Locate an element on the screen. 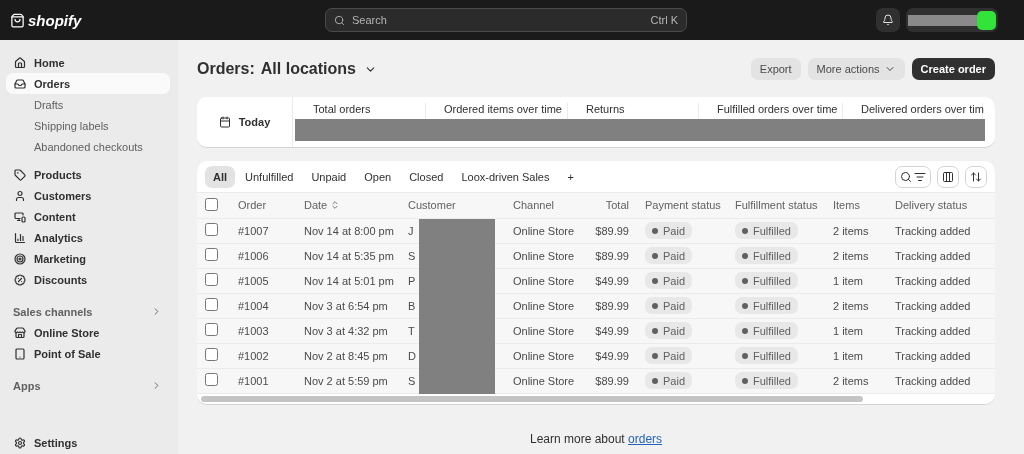  store-icon is located at coordinates (20, 332).